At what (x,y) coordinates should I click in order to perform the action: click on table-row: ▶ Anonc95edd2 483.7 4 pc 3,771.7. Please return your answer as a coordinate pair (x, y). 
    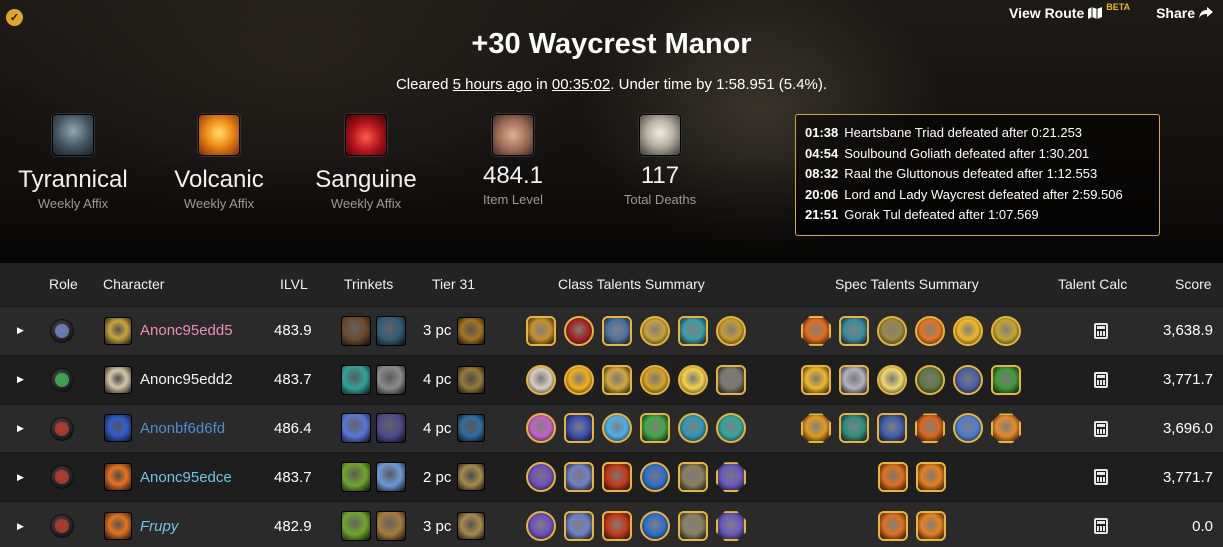
    Looking at the image, I should click on (611, 379).